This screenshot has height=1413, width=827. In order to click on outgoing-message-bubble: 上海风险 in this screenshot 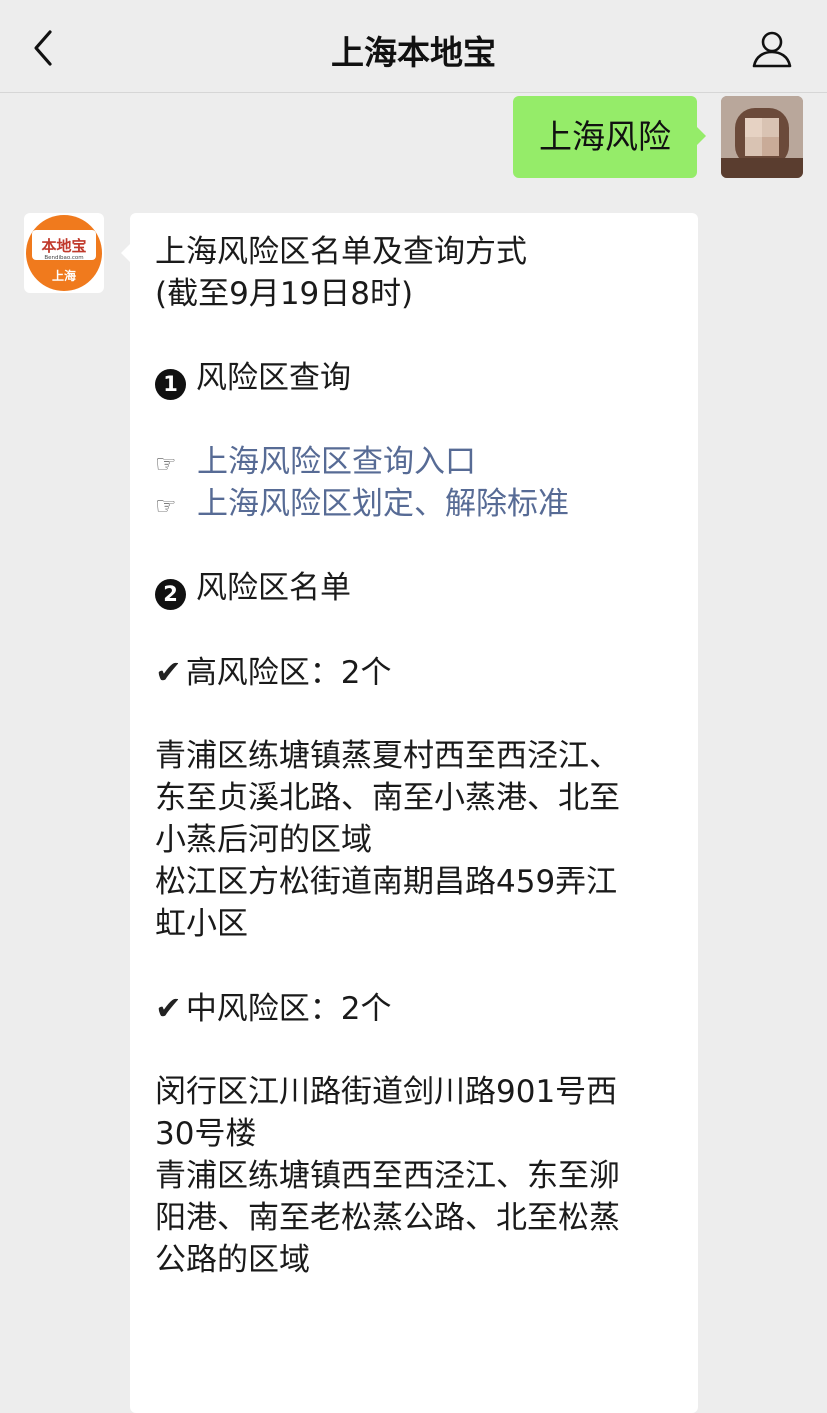, I will do `click(609, 137)`.